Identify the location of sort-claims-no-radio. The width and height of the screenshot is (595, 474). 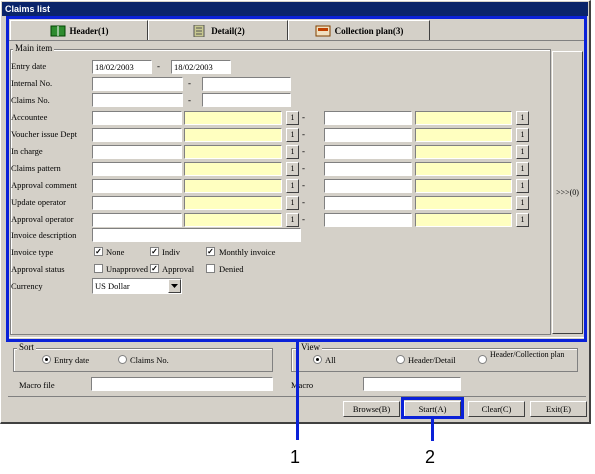
(122, 359).